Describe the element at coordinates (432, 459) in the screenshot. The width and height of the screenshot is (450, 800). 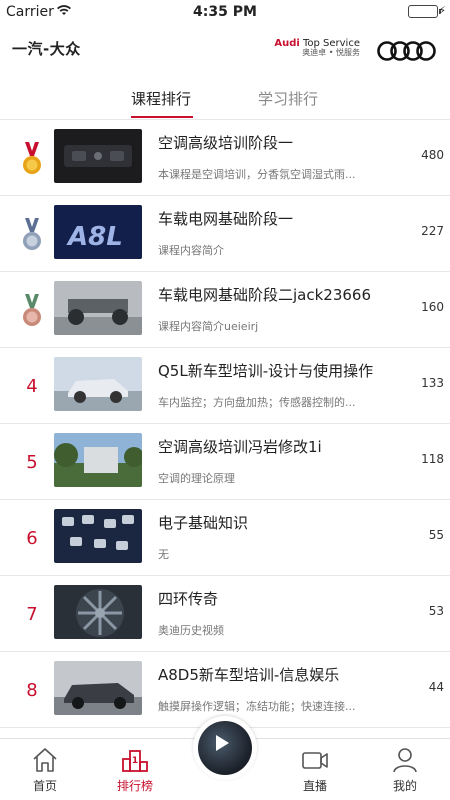
I see `view-count: 118` at that location.